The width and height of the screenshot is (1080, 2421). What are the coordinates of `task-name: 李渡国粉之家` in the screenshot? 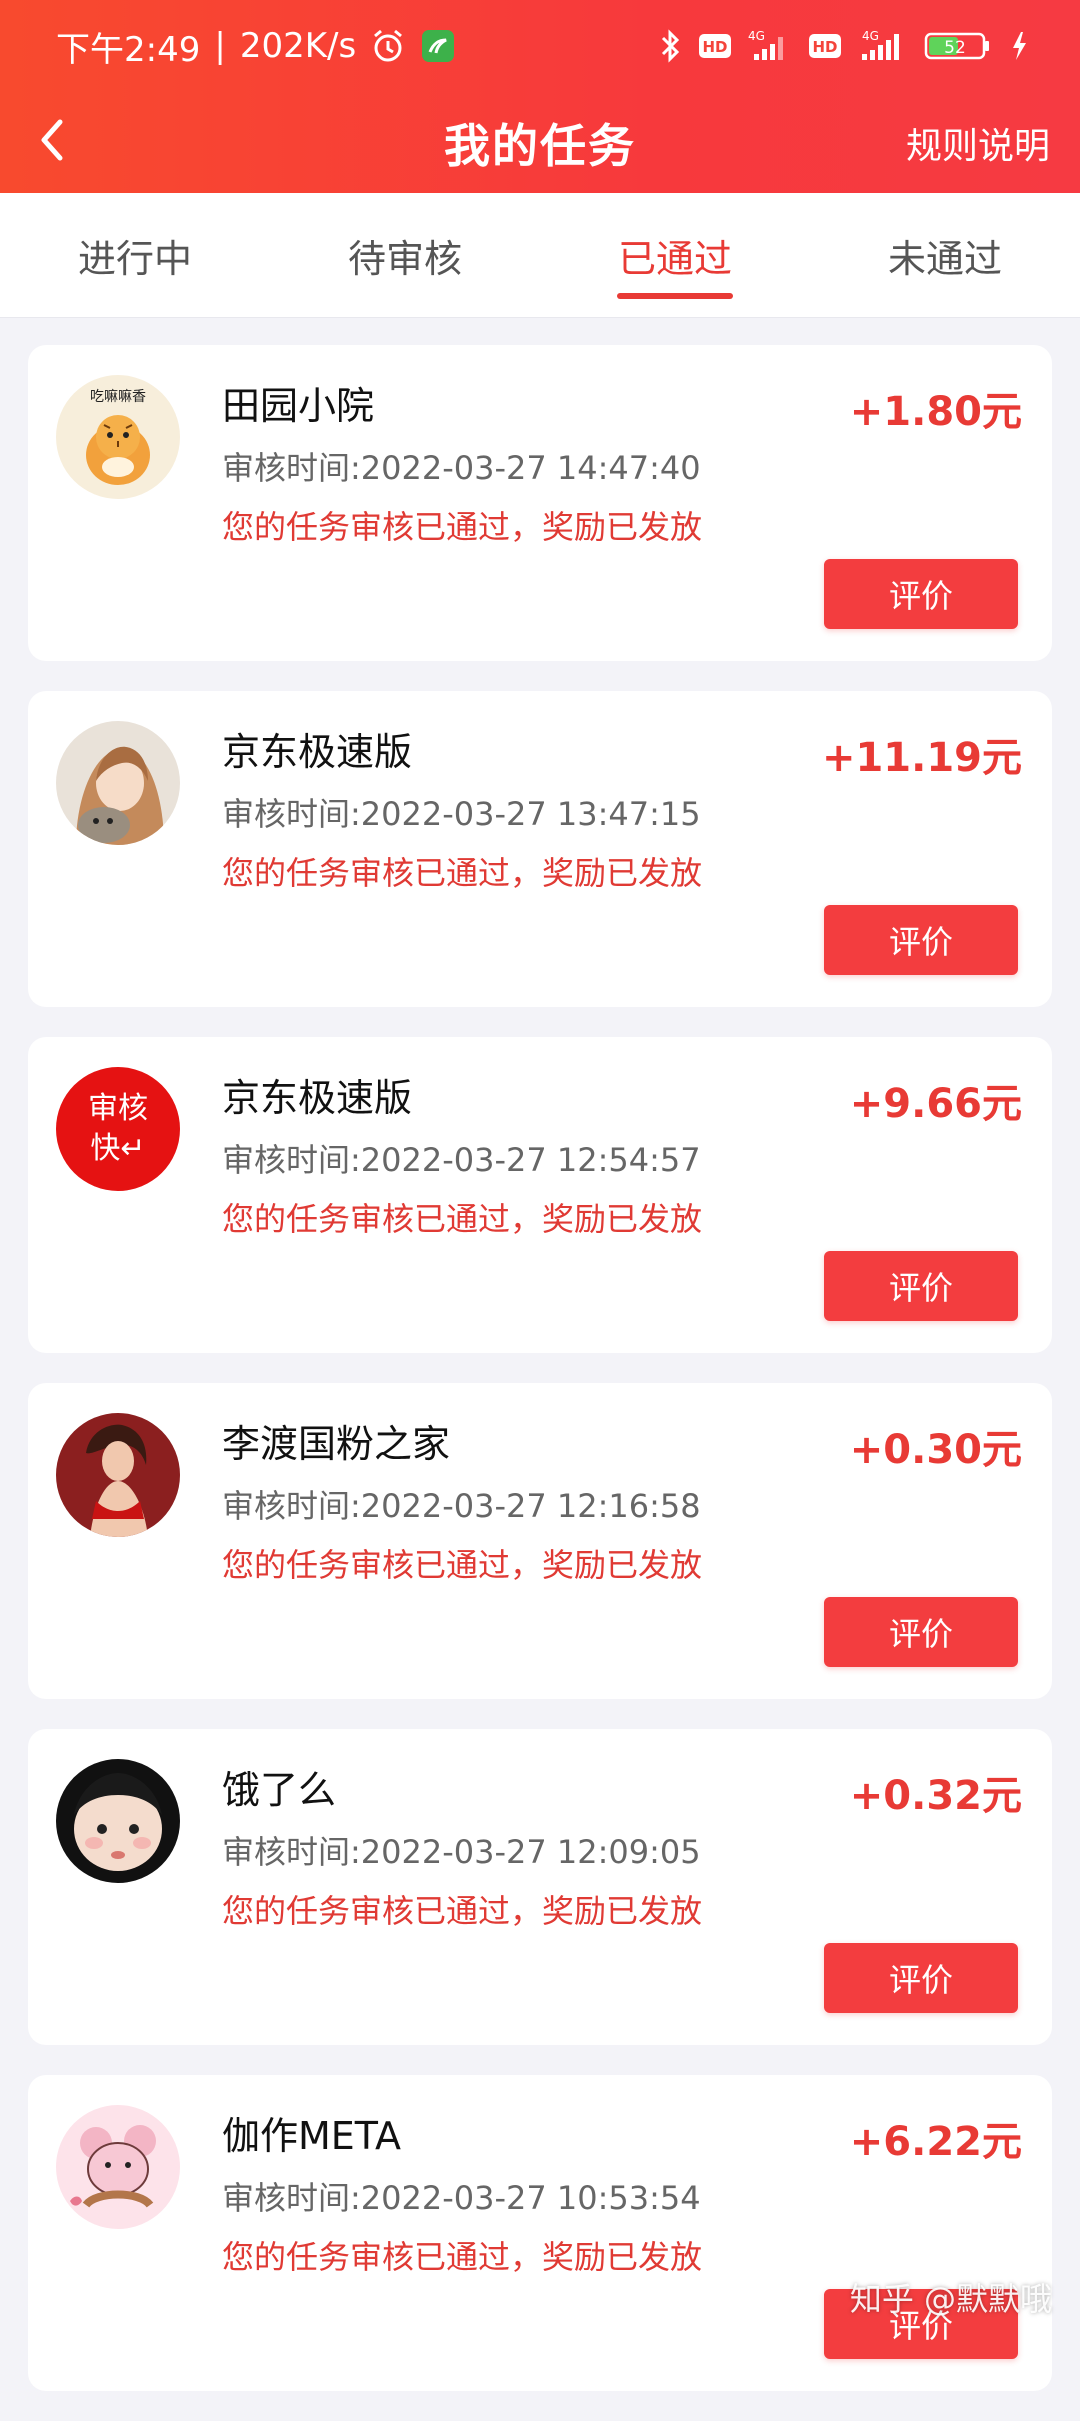 It's located at (336, 1444).